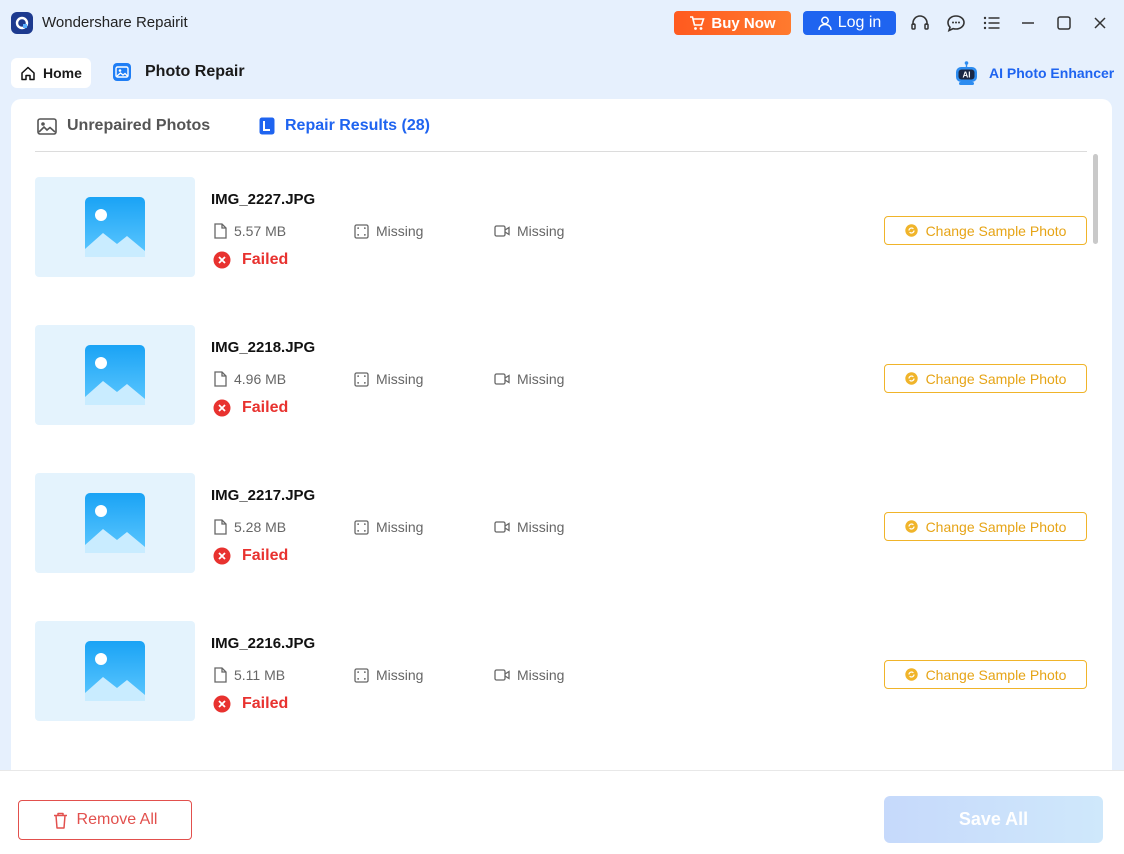  What do you see at coordinates (47, 126) in the screenshot?
I see `image-icon` at bounding box center [47, 126].